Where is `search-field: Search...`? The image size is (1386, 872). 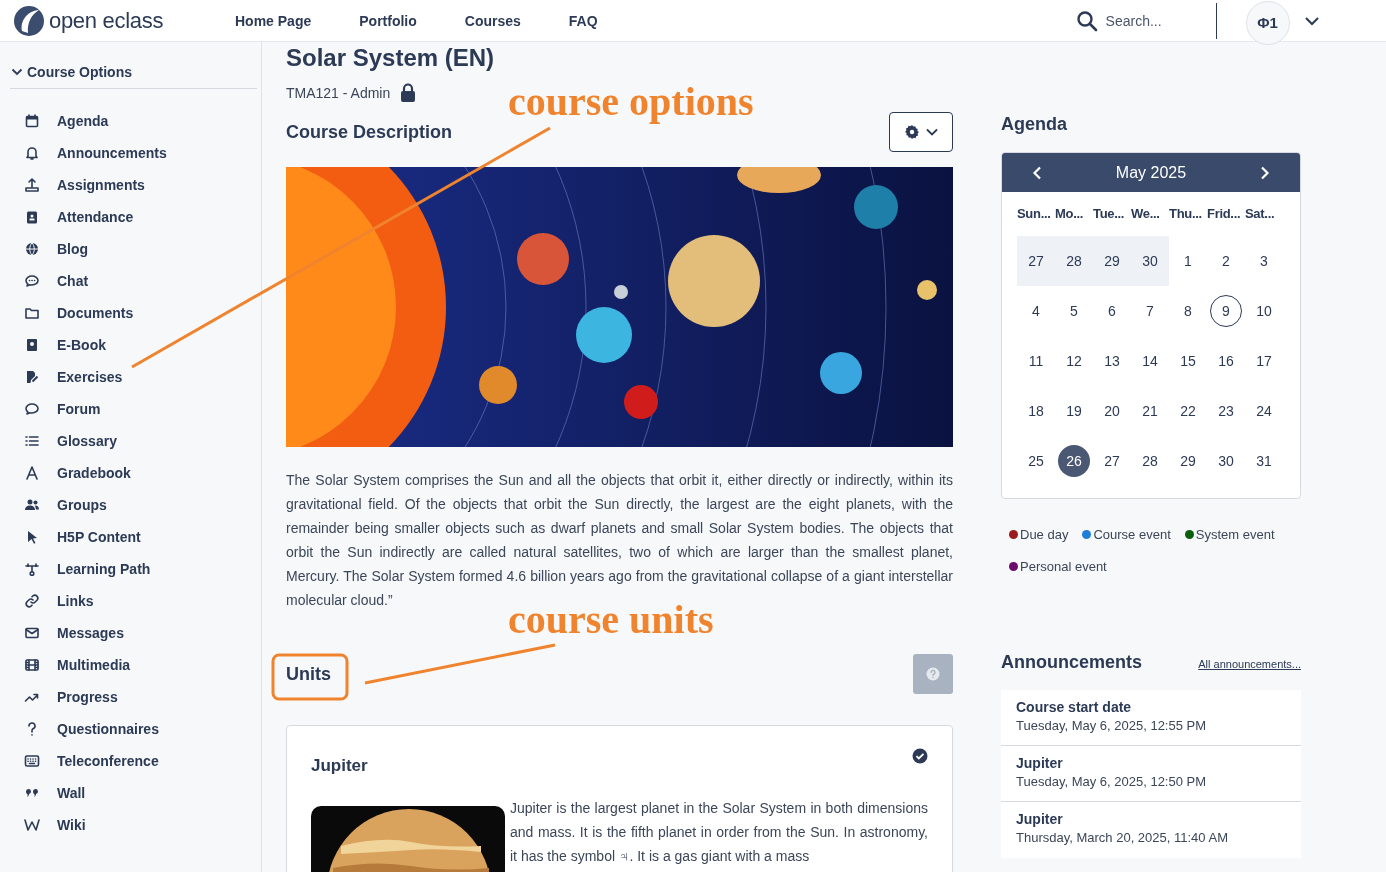
search-field: Search... is located at coordinates (1155, 20).